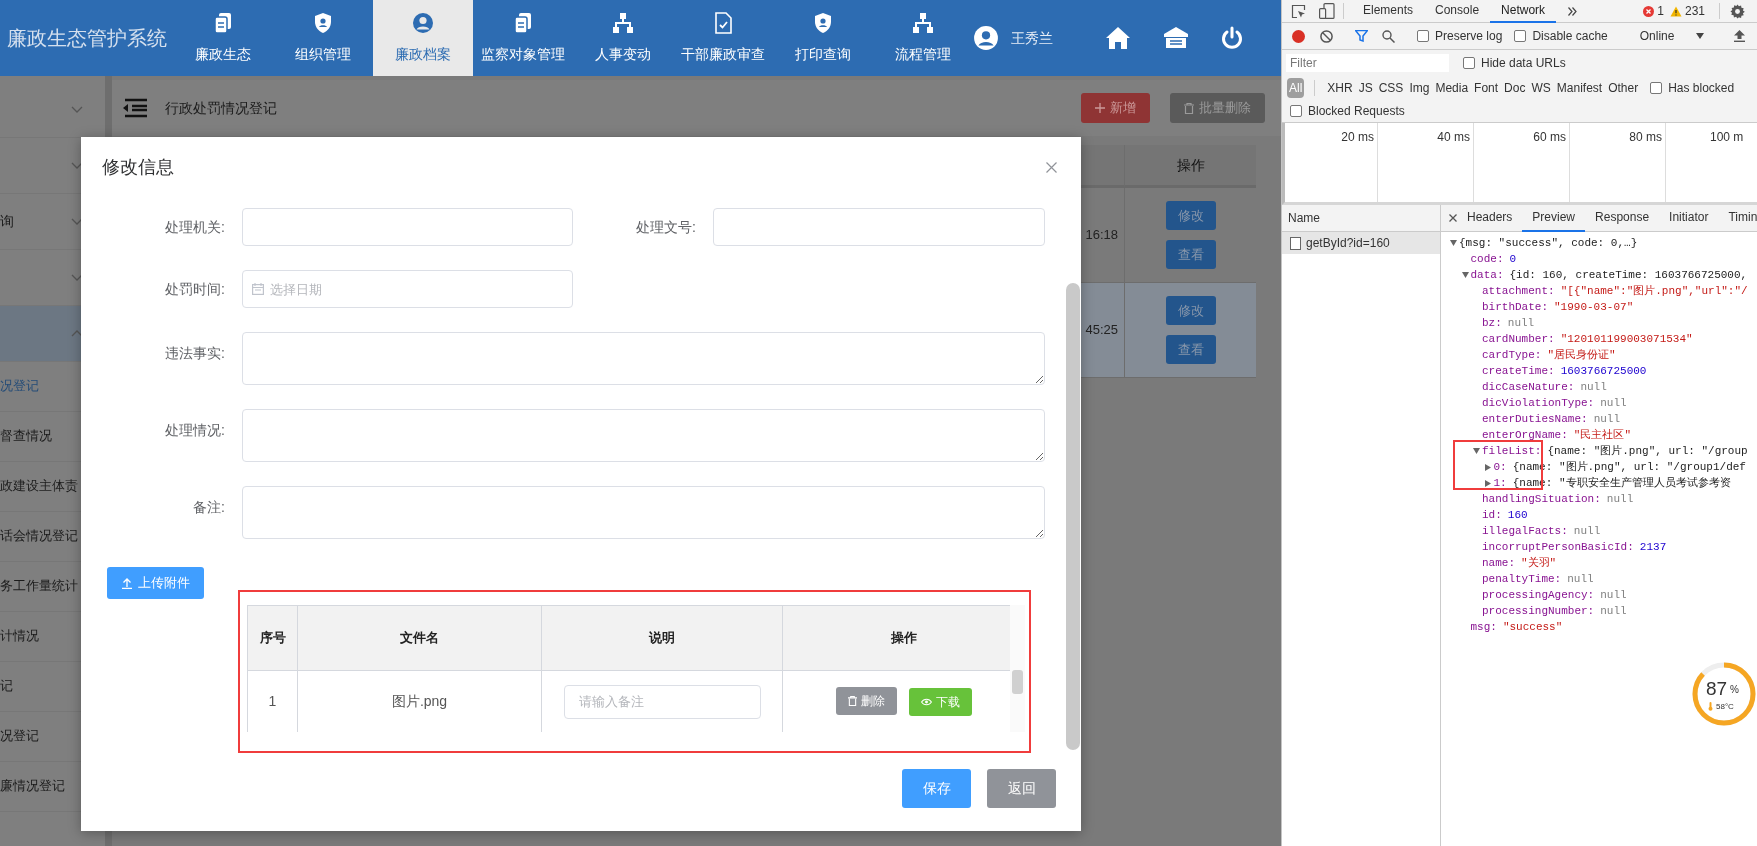  Describe the element at coordinates (1298, 11) in the screenshot. I see `inspect-icon` at that location.